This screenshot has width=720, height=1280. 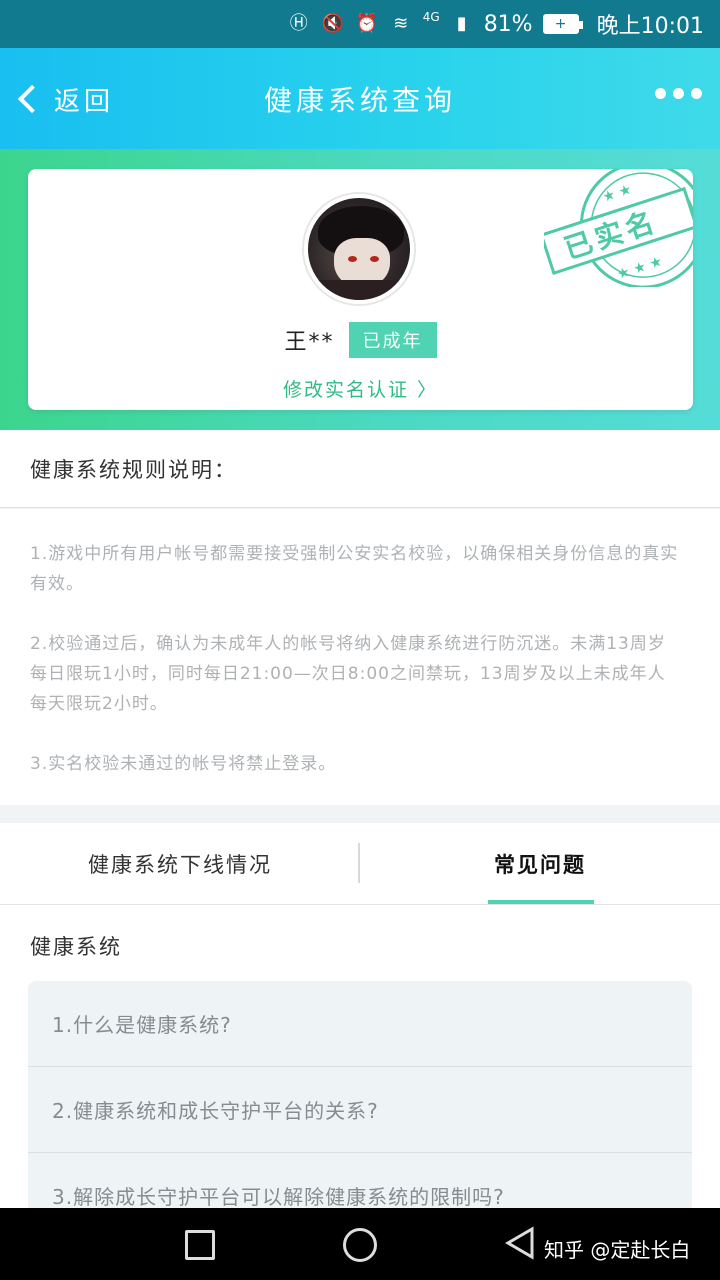 What do you see at coordinates (360, 98) in the screenshot?
I see `nav-header: 返回 健康系统查询` at bounding box center [360, 98].